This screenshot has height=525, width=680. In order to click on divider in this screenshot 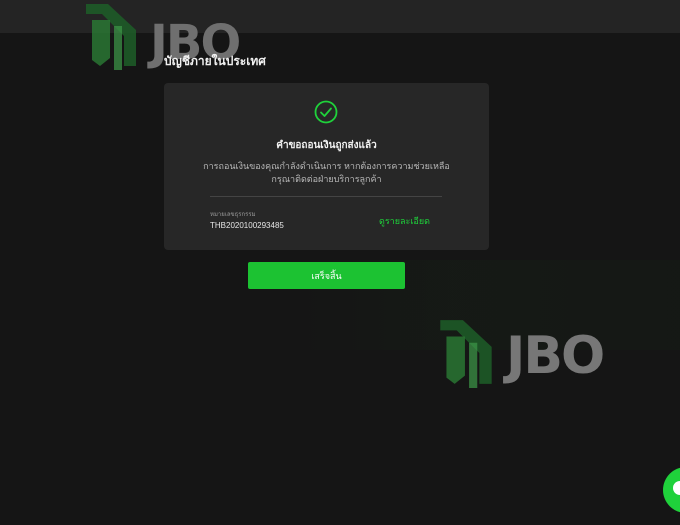, I will do `click(326, 196)`.